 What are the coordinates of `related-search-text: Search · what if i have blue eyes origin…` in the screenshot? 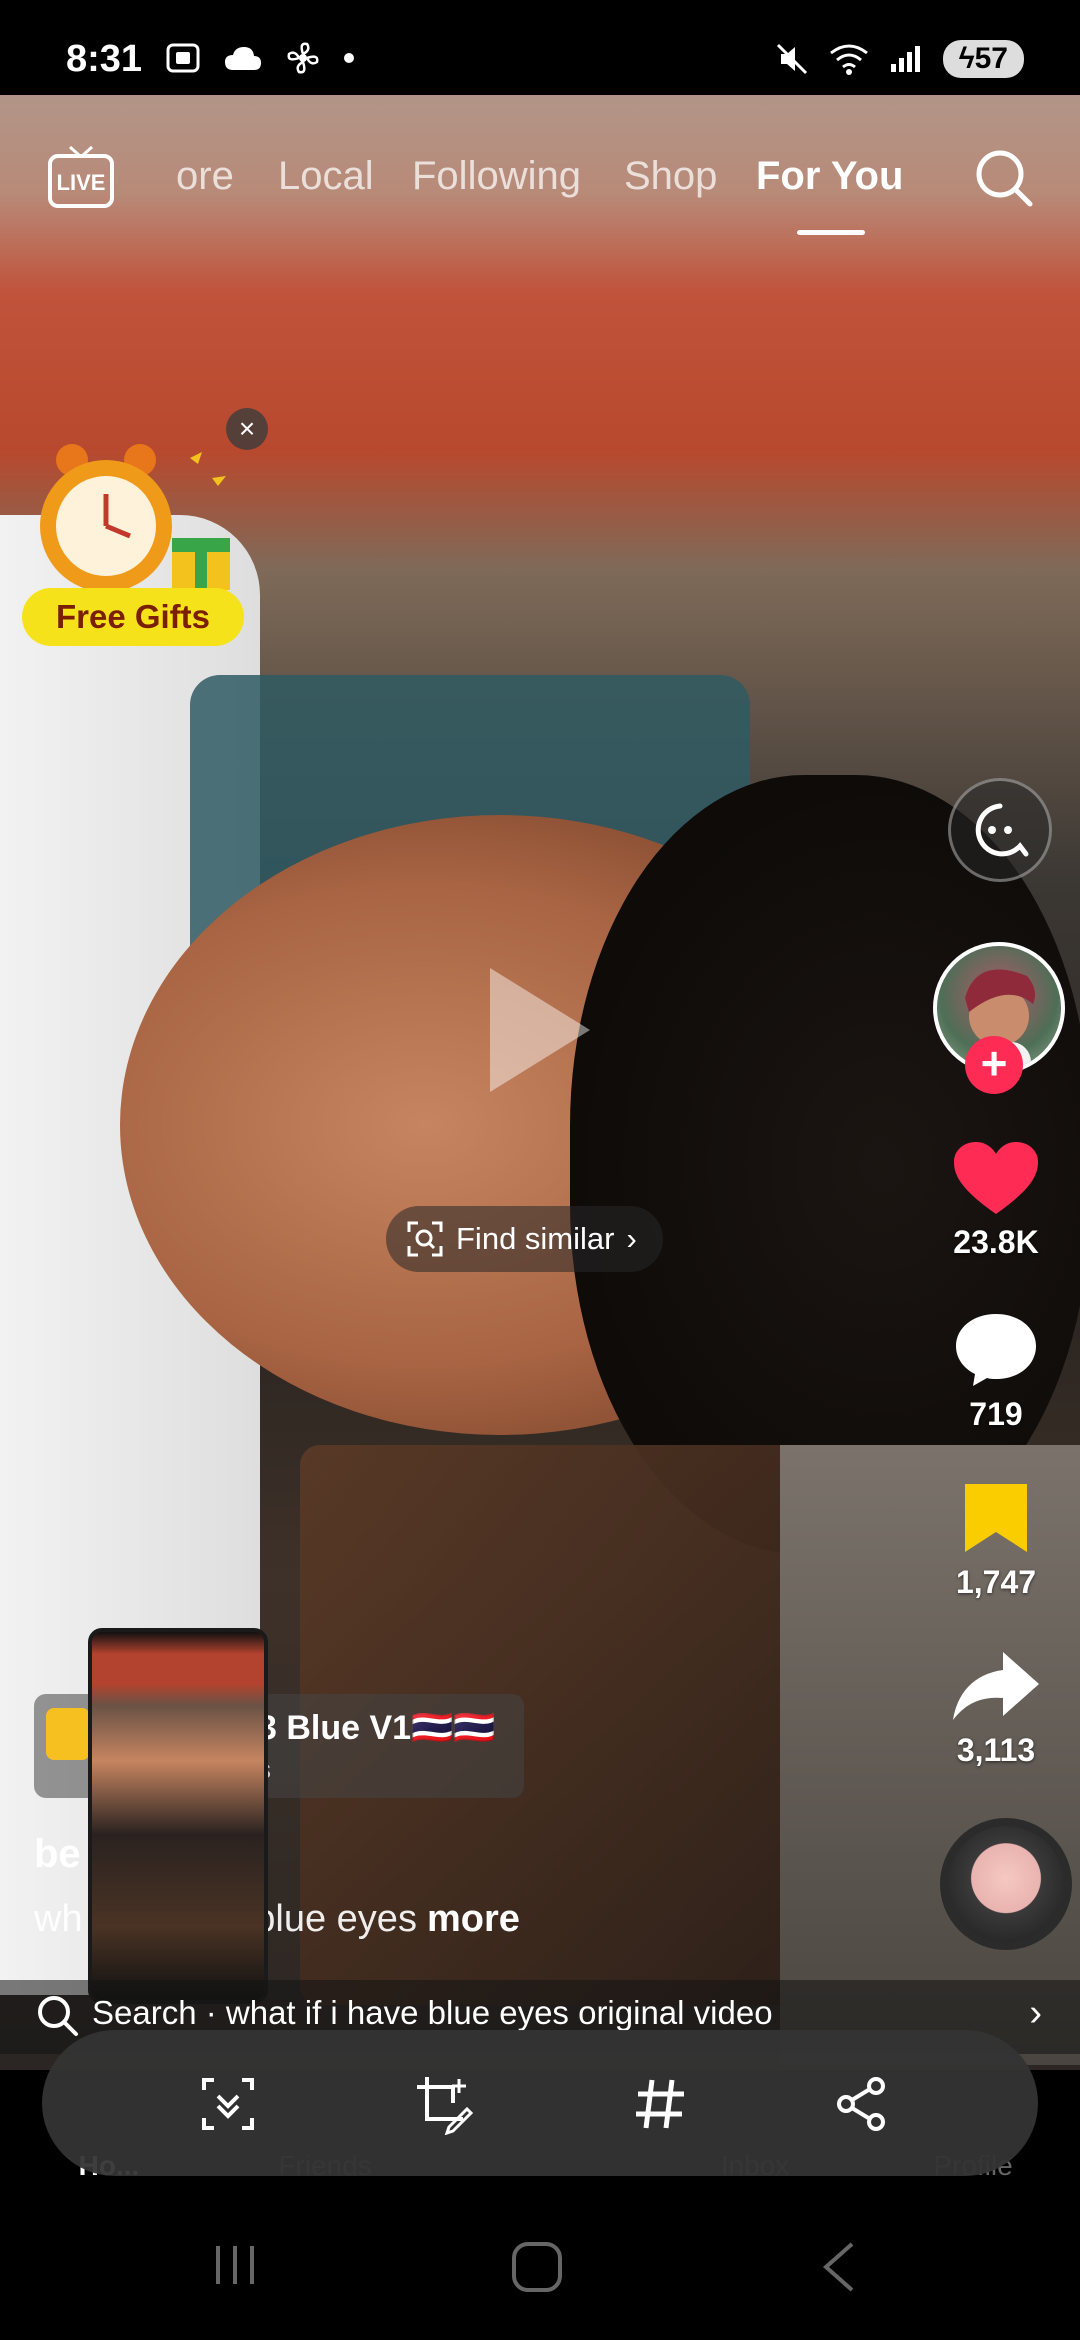 It's located at (432, 2012).